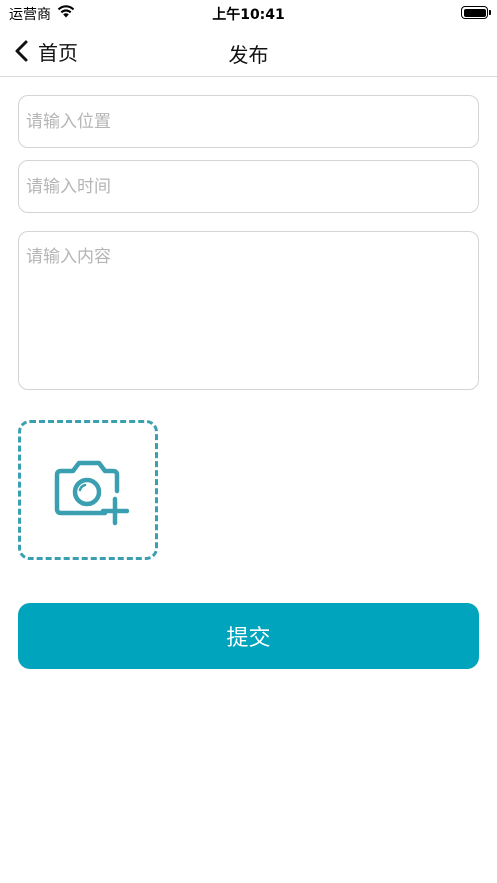 Image resolution: width=497 pixels, height=883 pixels. What do you see at coordinates (248, 636) in the screenshot?
I see `submit-button: 提交` at bounding box center [248, 636].